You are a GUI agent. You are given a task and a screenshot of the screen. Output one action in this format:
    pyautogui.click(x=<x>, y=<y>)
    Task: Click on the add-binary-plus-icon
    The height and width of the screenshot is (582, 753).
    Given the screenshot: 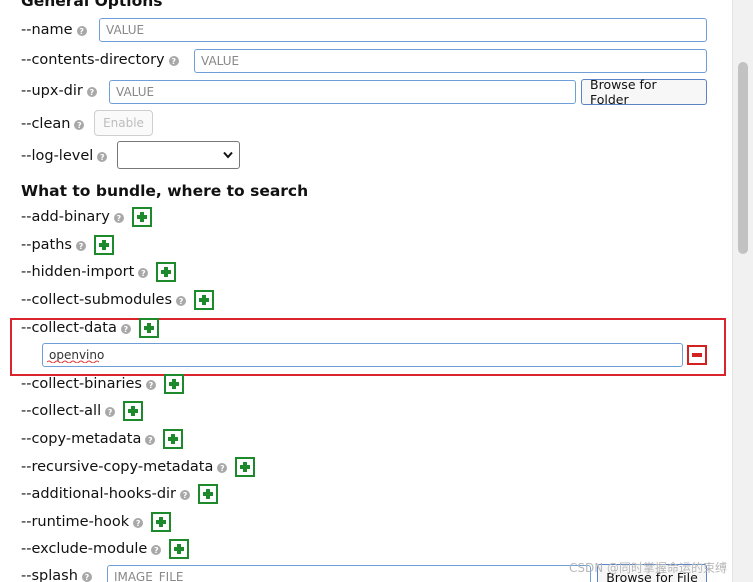 What is the action you would take?
    pyautogui.click(x=141, y=217)
    